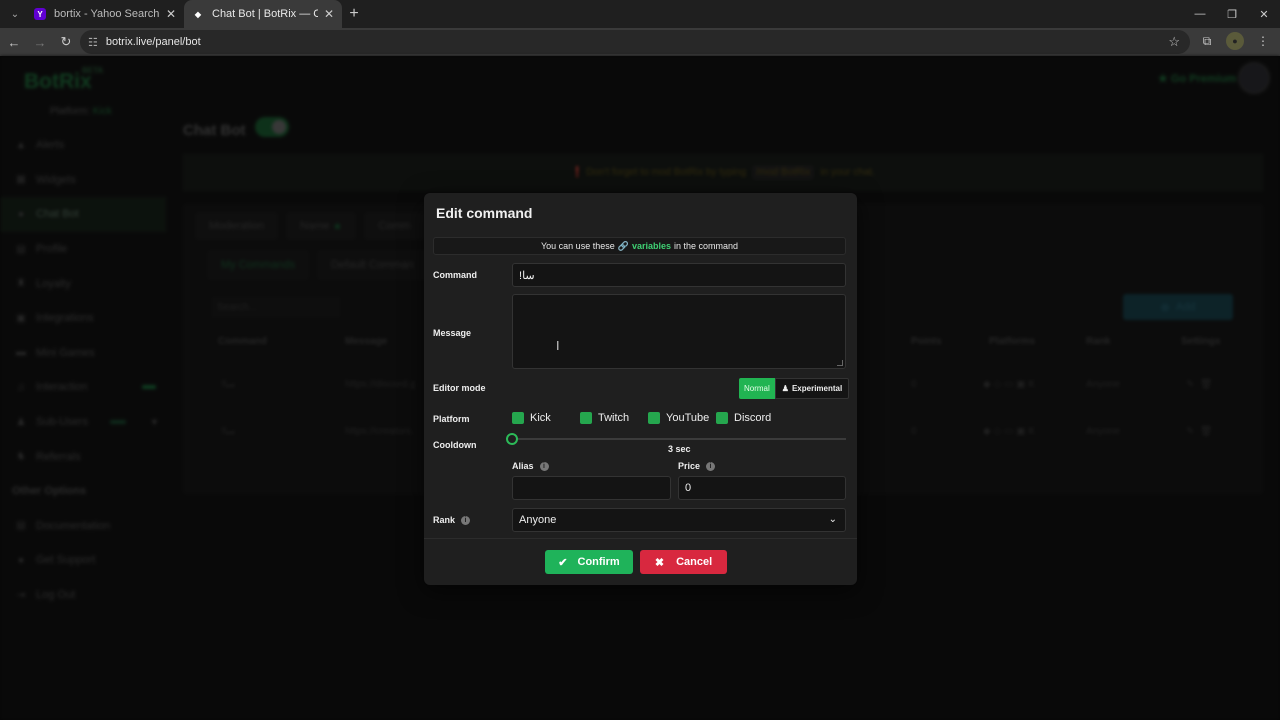  Describe the element at coordinates (455, 275) in the screenshot. I see `command-label: Command` at that location.